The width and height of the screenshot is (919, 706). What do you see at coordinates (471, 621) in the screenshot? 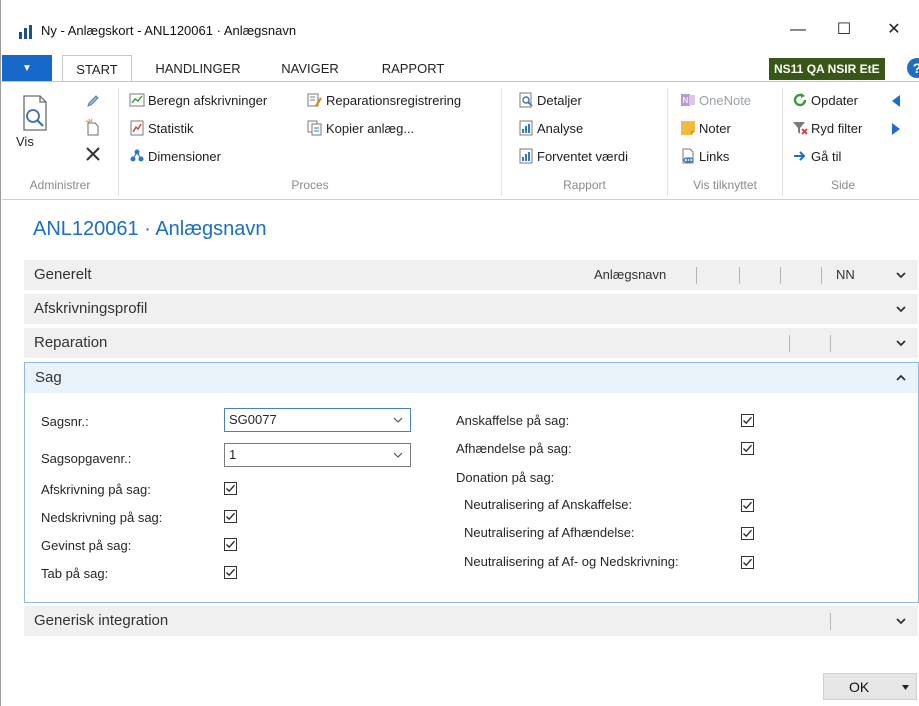
I see `fasttab-generisk-integration: Generisk integration` at bounding box center [471, 621].